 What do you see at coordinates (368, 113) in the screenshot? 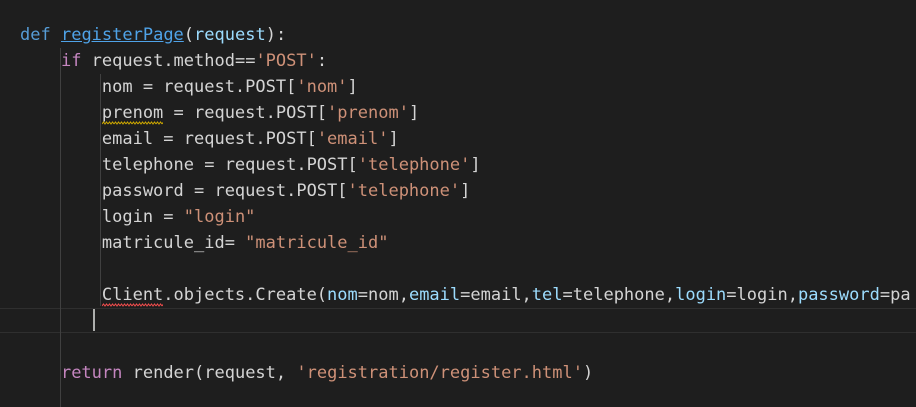
I see `code-token: 'prenom'` at bounding box center [368, 113].